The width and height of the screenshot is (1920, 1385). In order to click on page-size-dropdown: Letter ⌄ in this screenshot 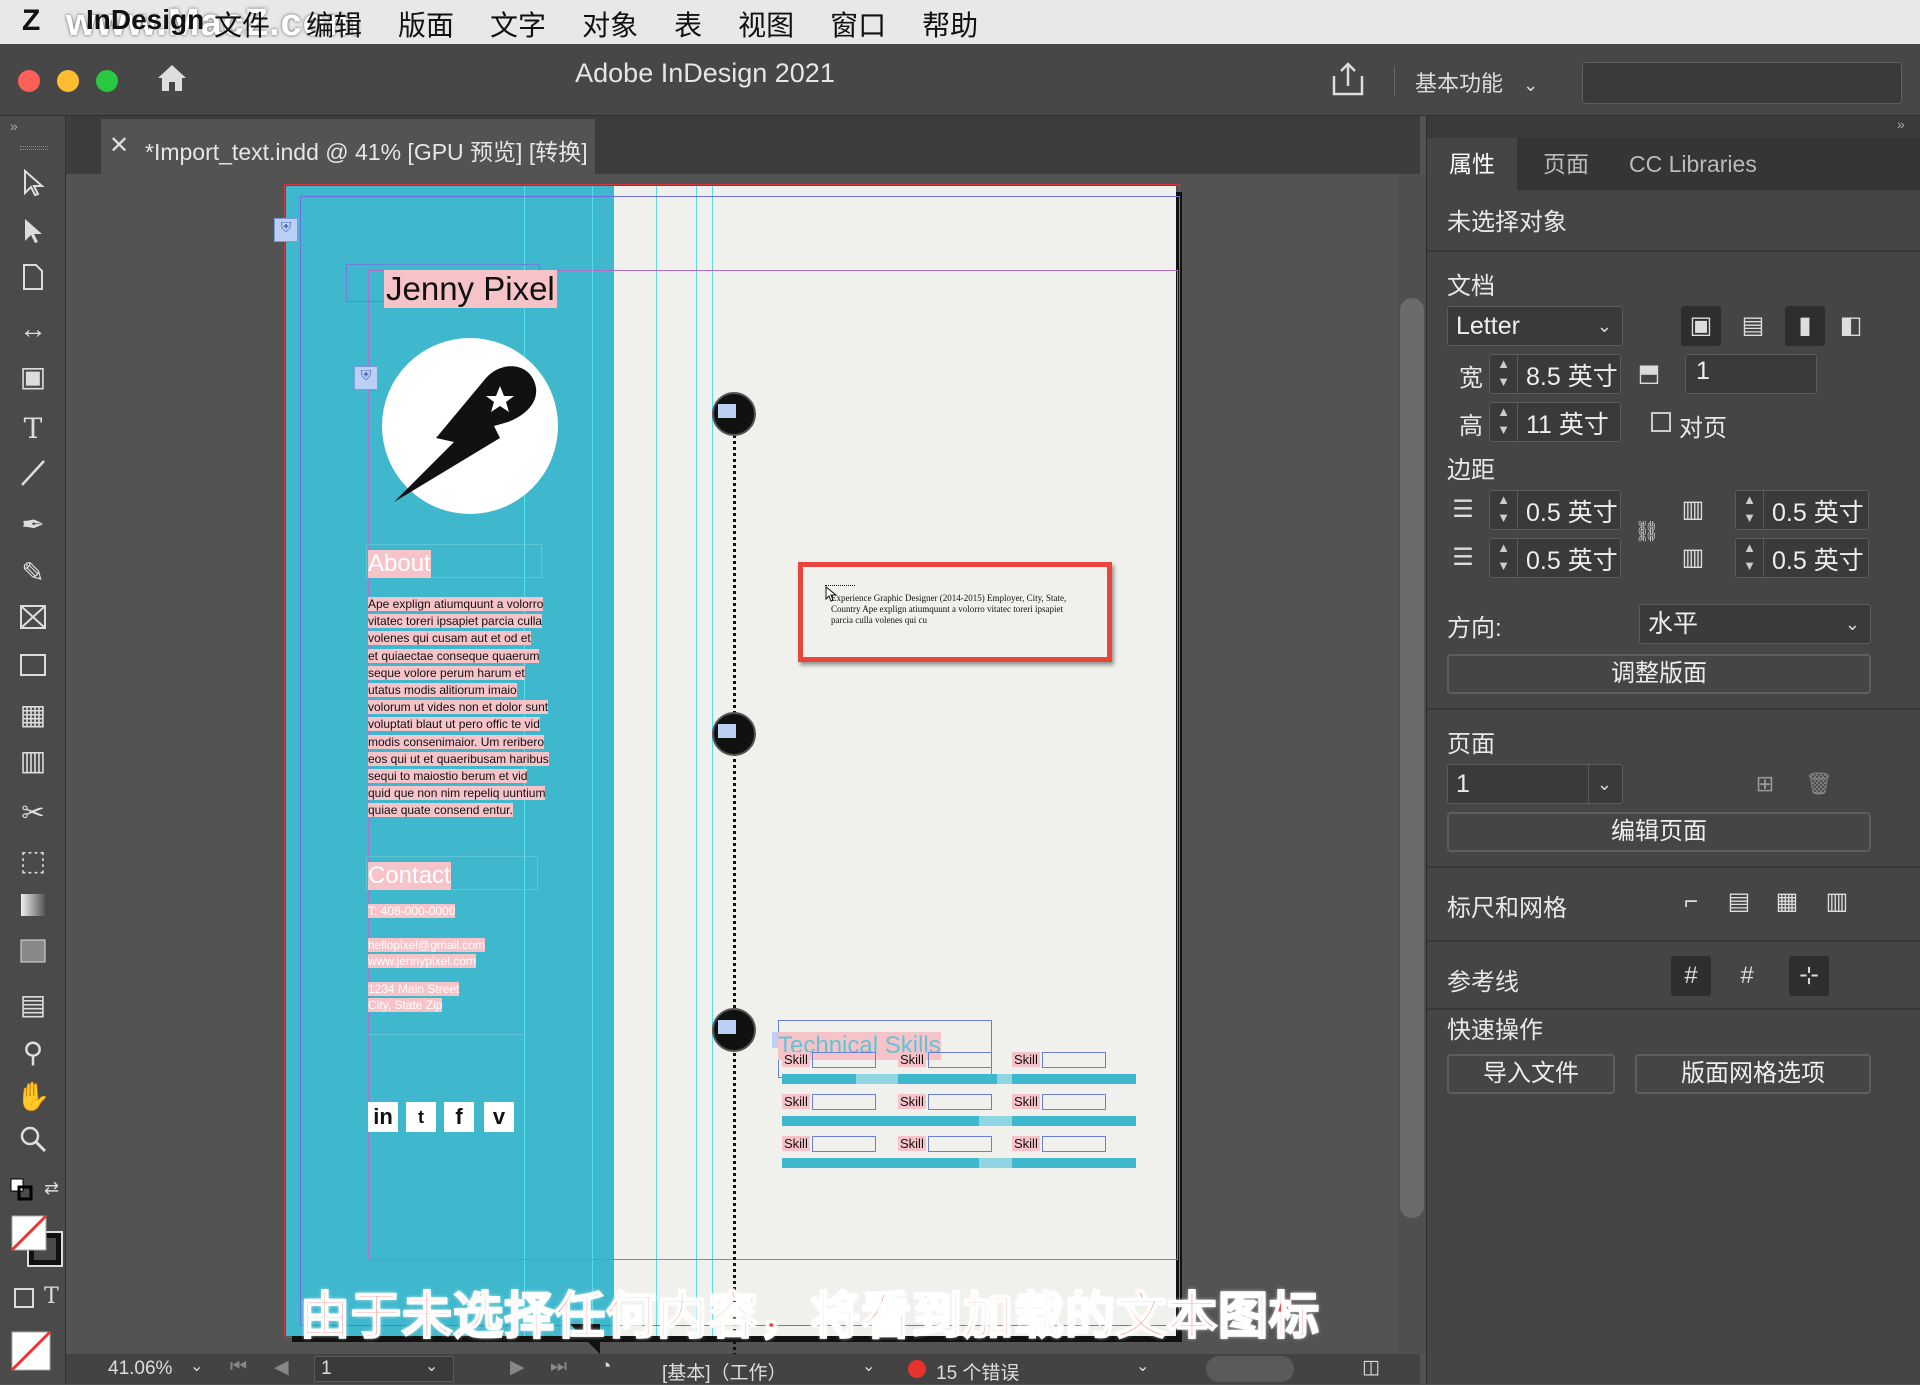, I will do `click(1535, 326)`.